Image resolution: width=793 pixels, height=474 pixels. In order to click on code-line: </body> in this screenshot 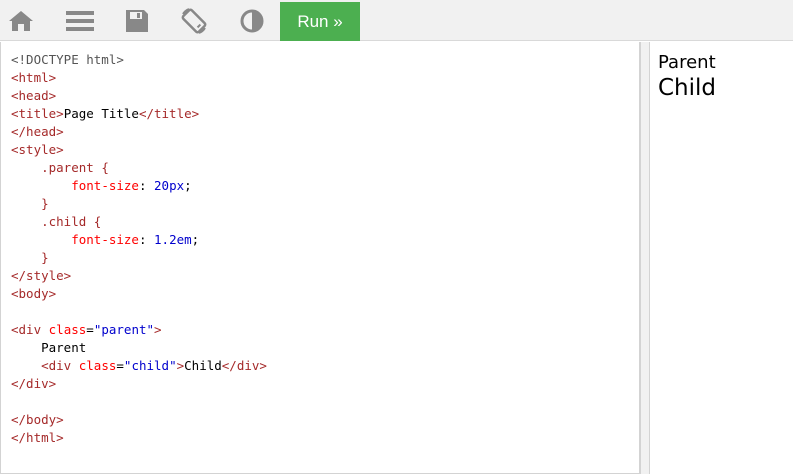, I will do `click(139, 420)`.